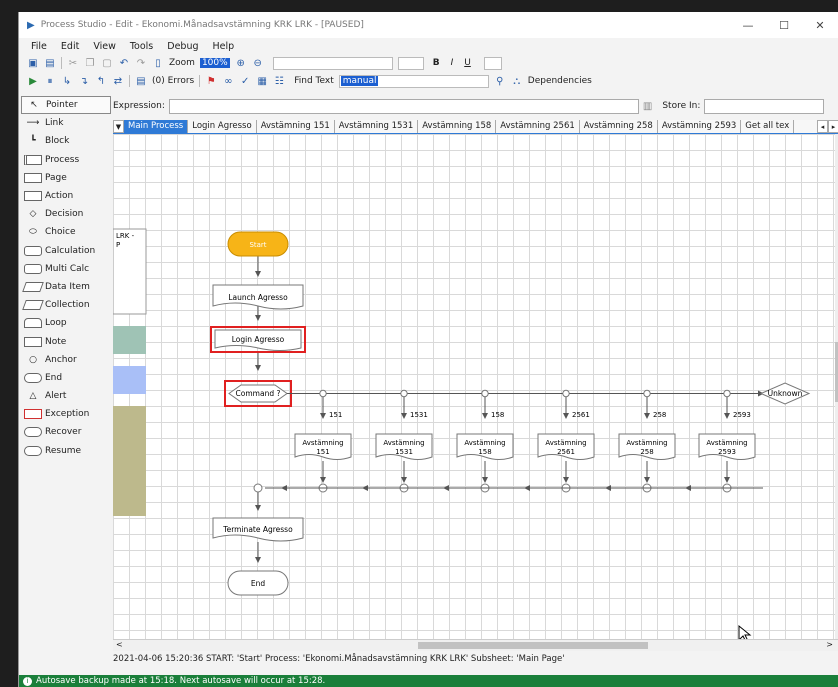  I want to click on tab-avstamning-1531: Avstämning 1531, so click(377, 126).